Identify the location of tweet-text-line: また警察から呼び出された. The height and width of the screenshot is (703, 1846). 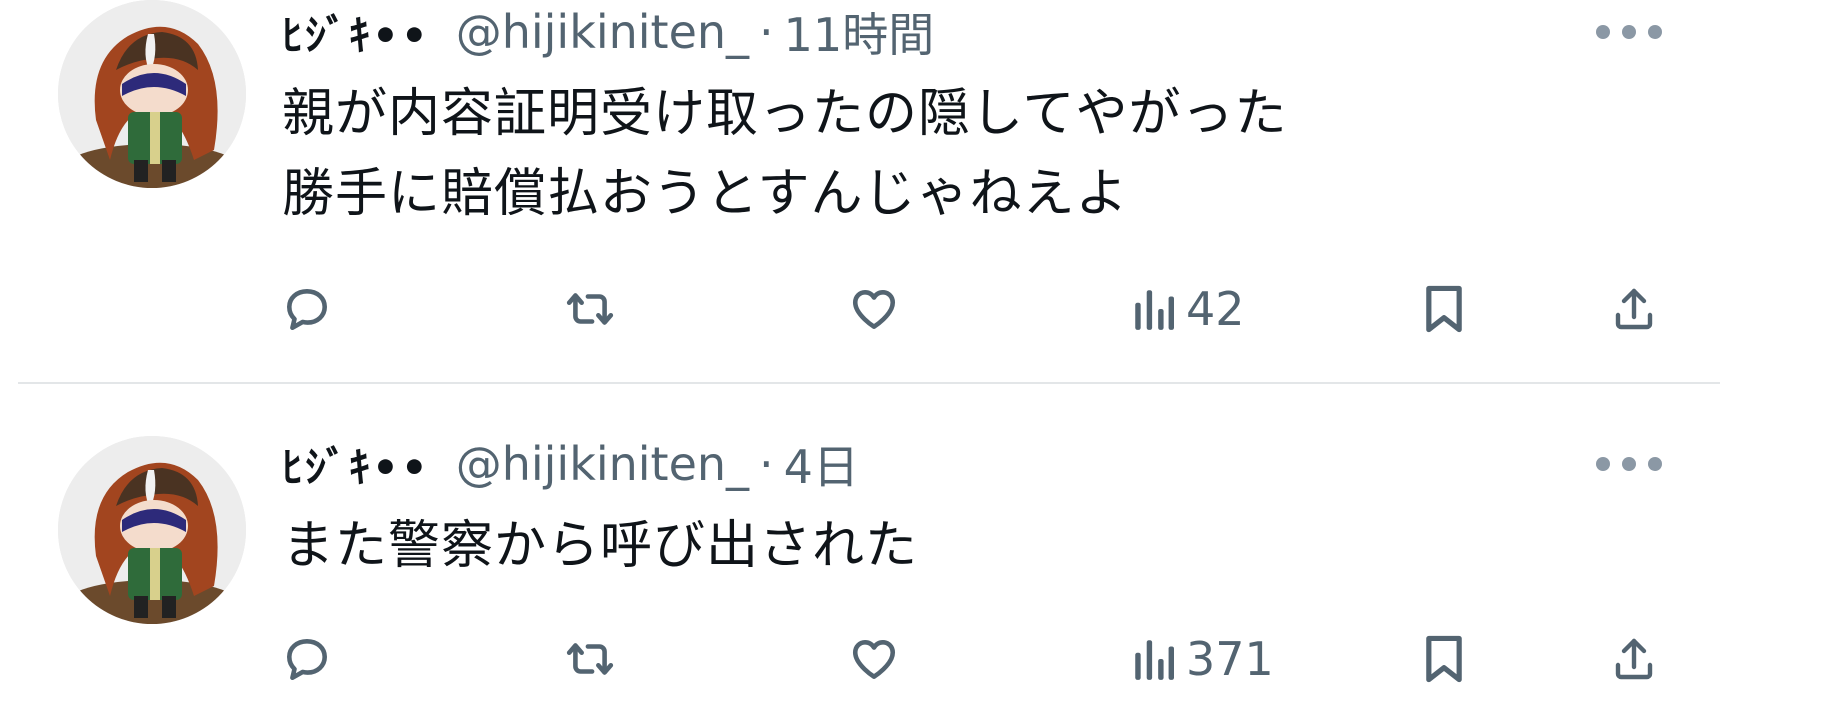
(600, 546).